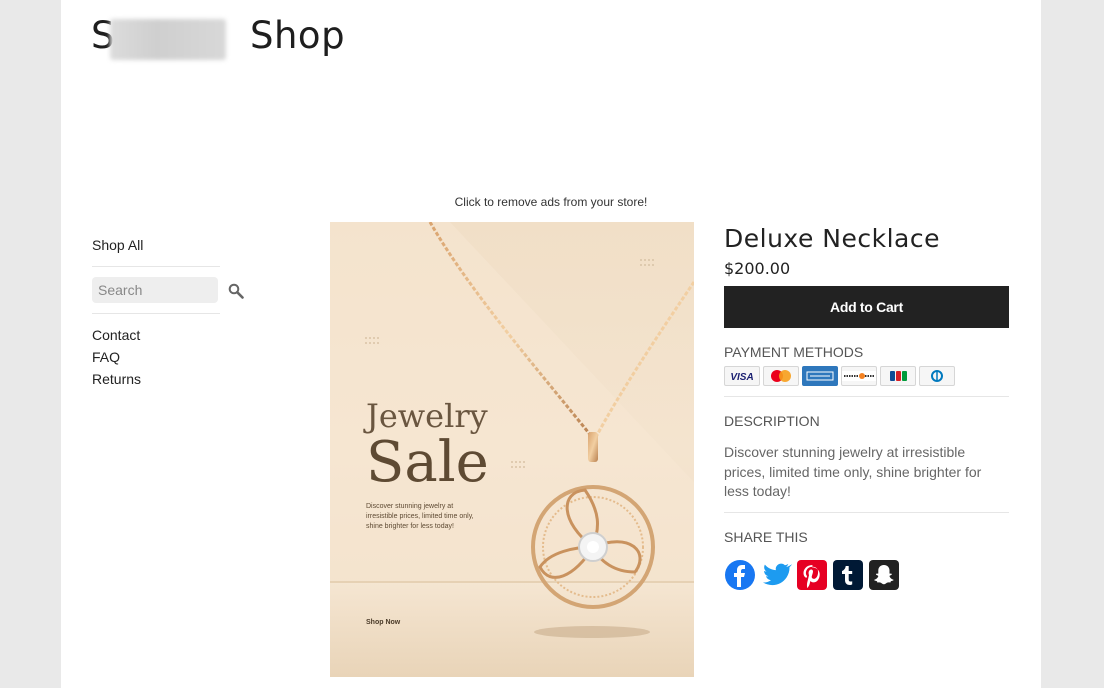  I want to click on sidebar: Shop All Contact FAQ Returns, so click(168, 312).